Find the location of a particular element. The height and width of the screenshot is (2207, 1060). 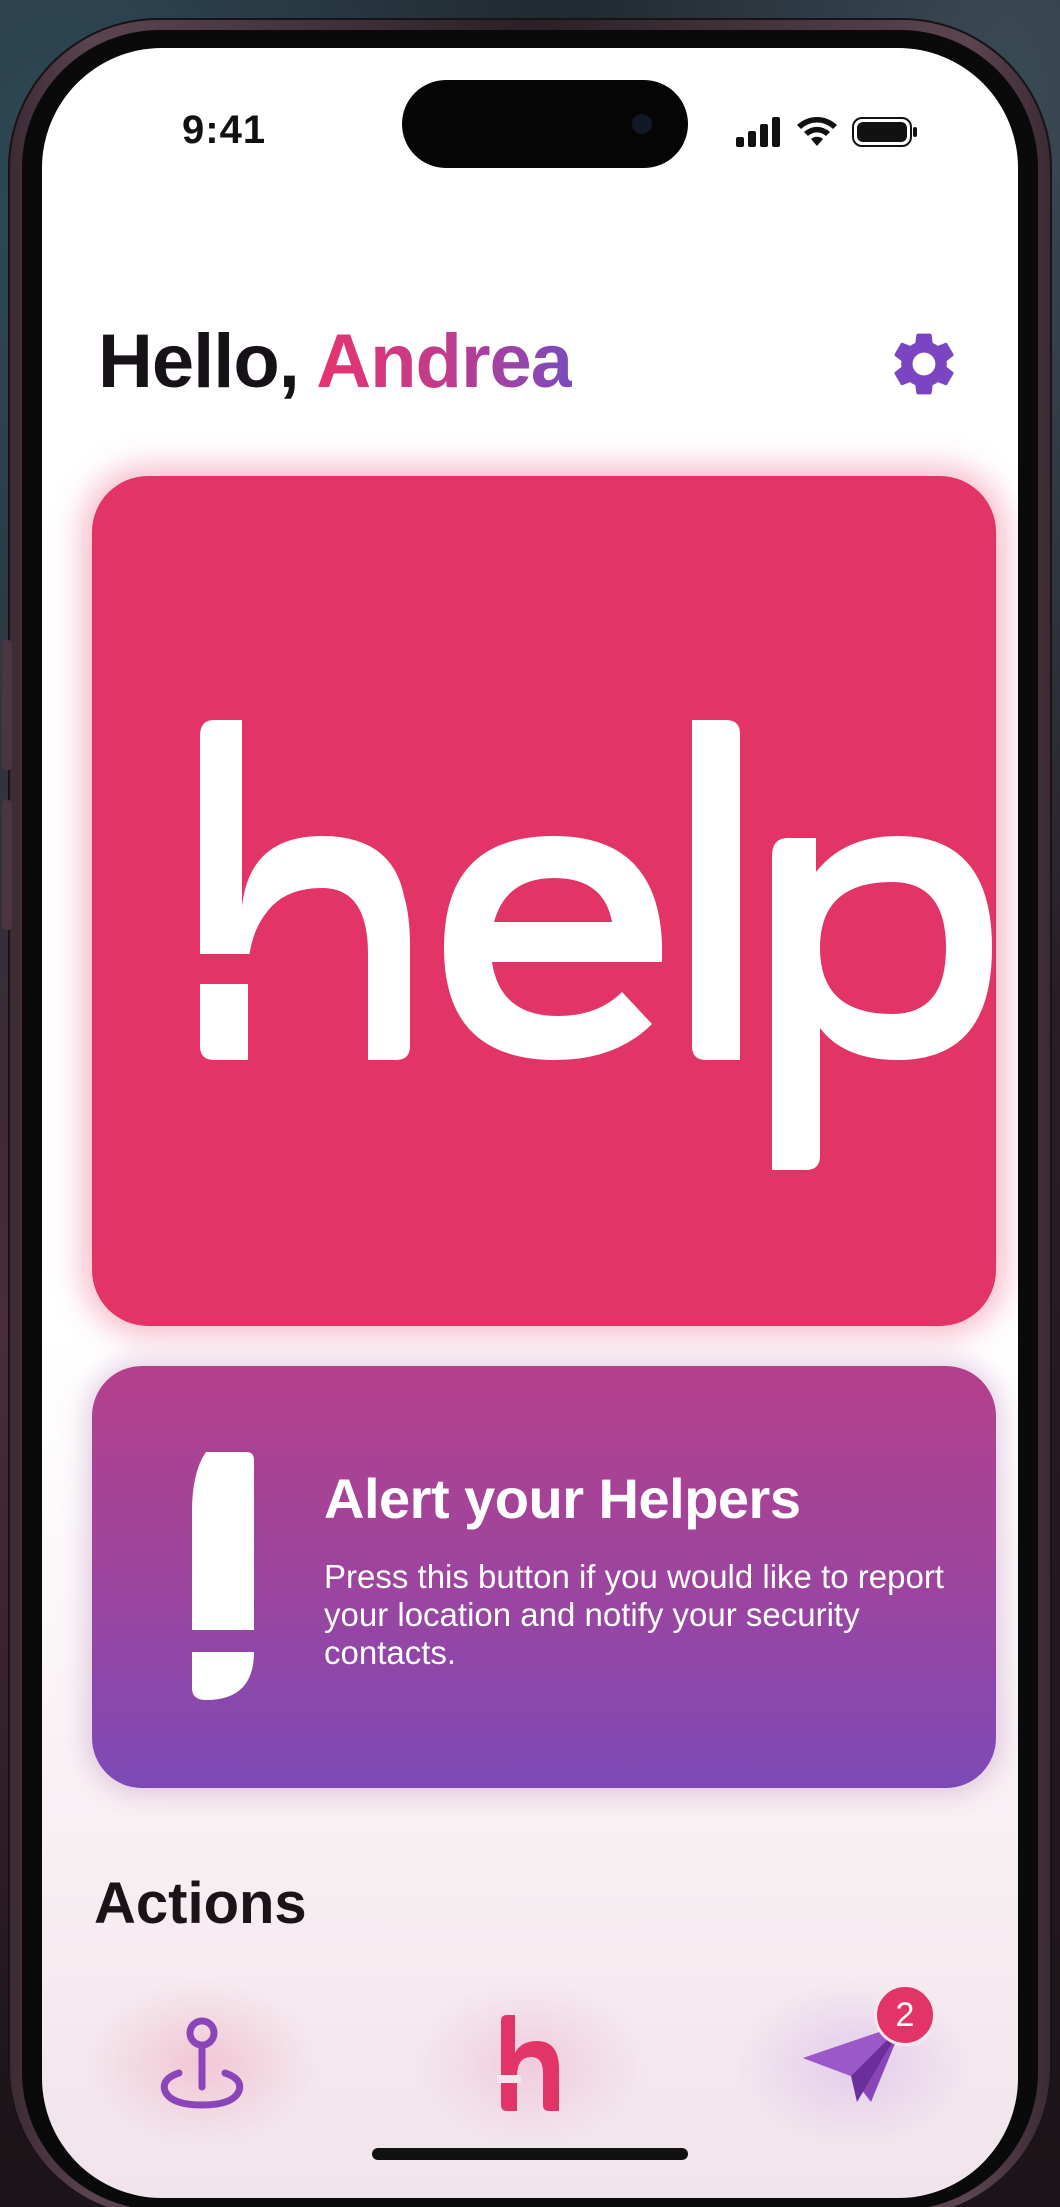

alert-title: Alert your Helpers is located at coordinates (562, 1498).